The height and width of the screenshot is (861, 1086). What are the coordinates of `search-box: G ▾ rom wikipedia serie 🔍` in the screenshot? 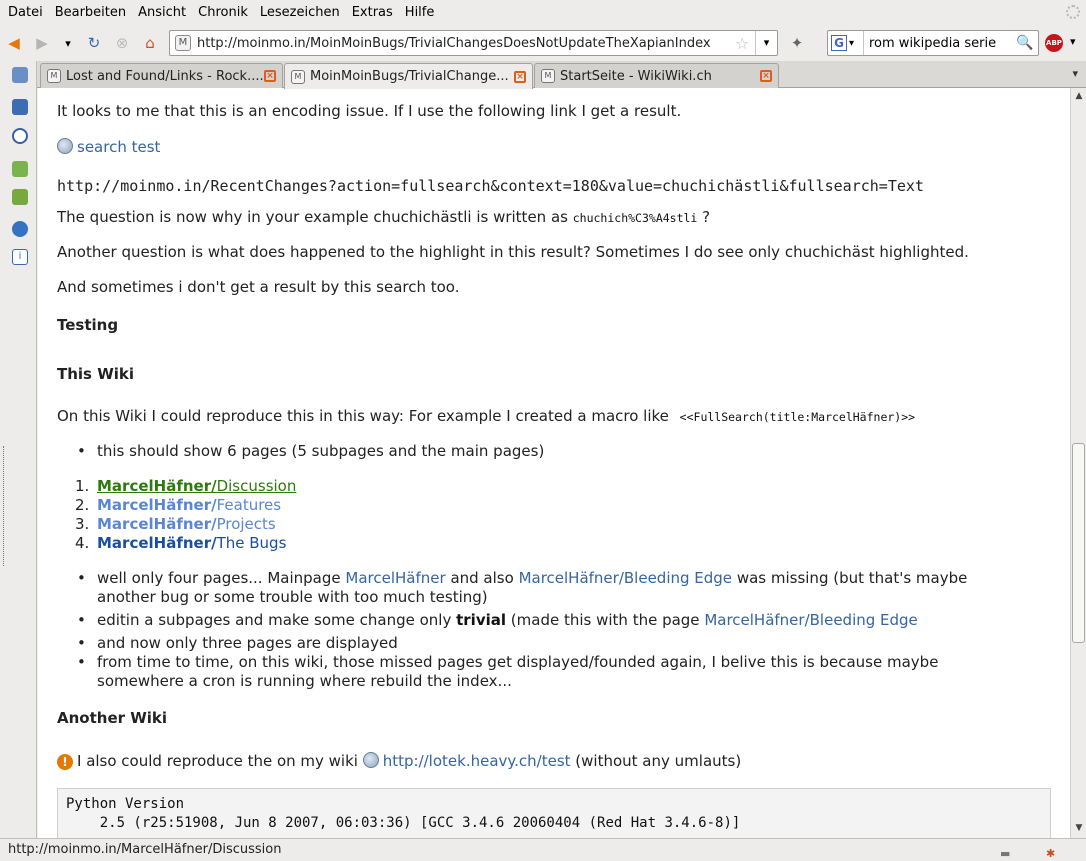 It's located at (933, 43).